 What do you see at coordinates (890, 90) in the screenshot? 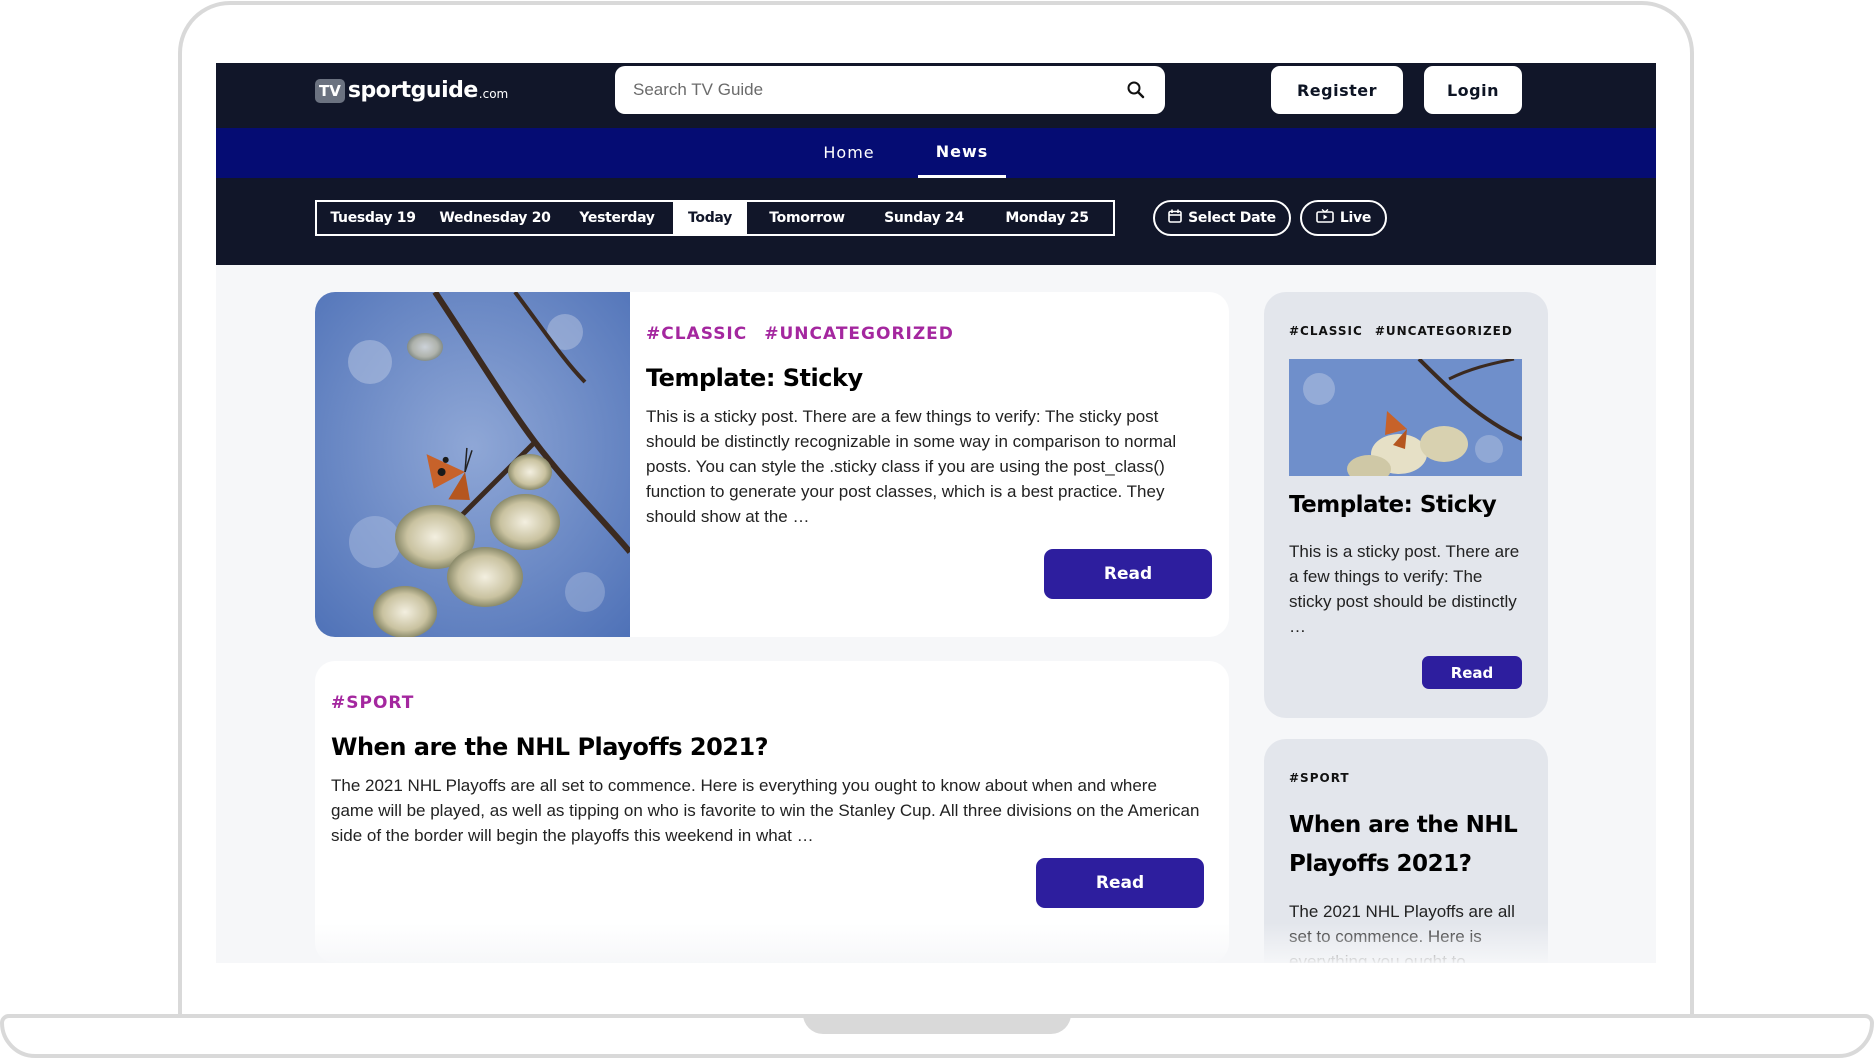
I see `search-input` at bounding box center [890, 90].